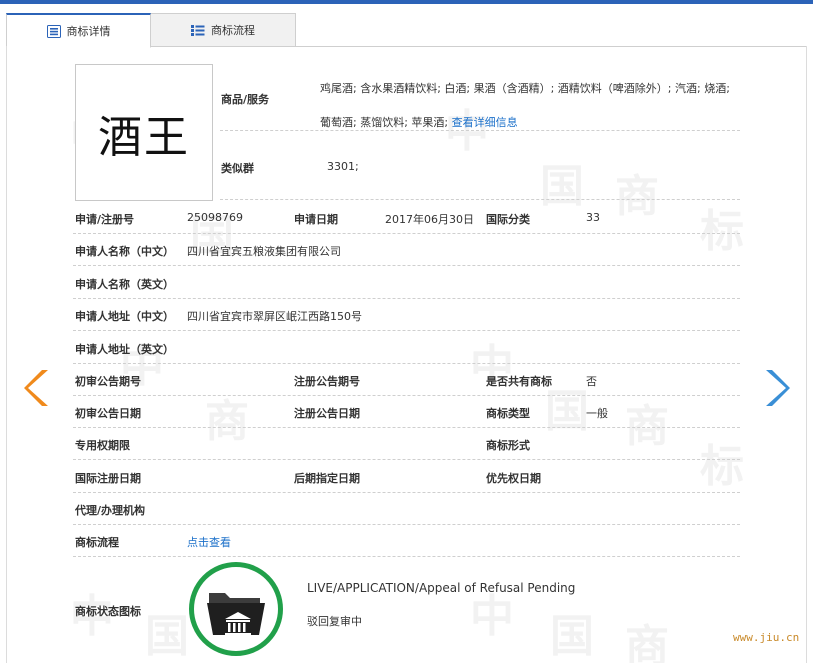 Image resolution: width=813 pixels, height=663 pixels. What do you see at coordinates (334, 621) in the screenshot?
I see `status-chinese: 驳回复审中` at bounding box center [334, 621].